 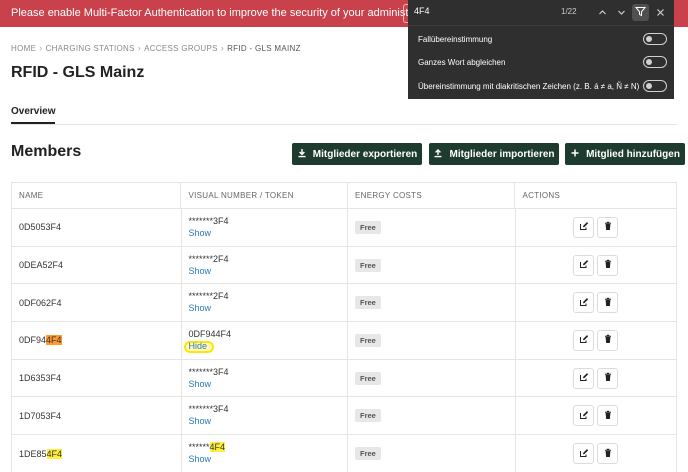 I want to click on breadcrumb-current: RFID - GLS MAINZ, so click(x=264, y=48).